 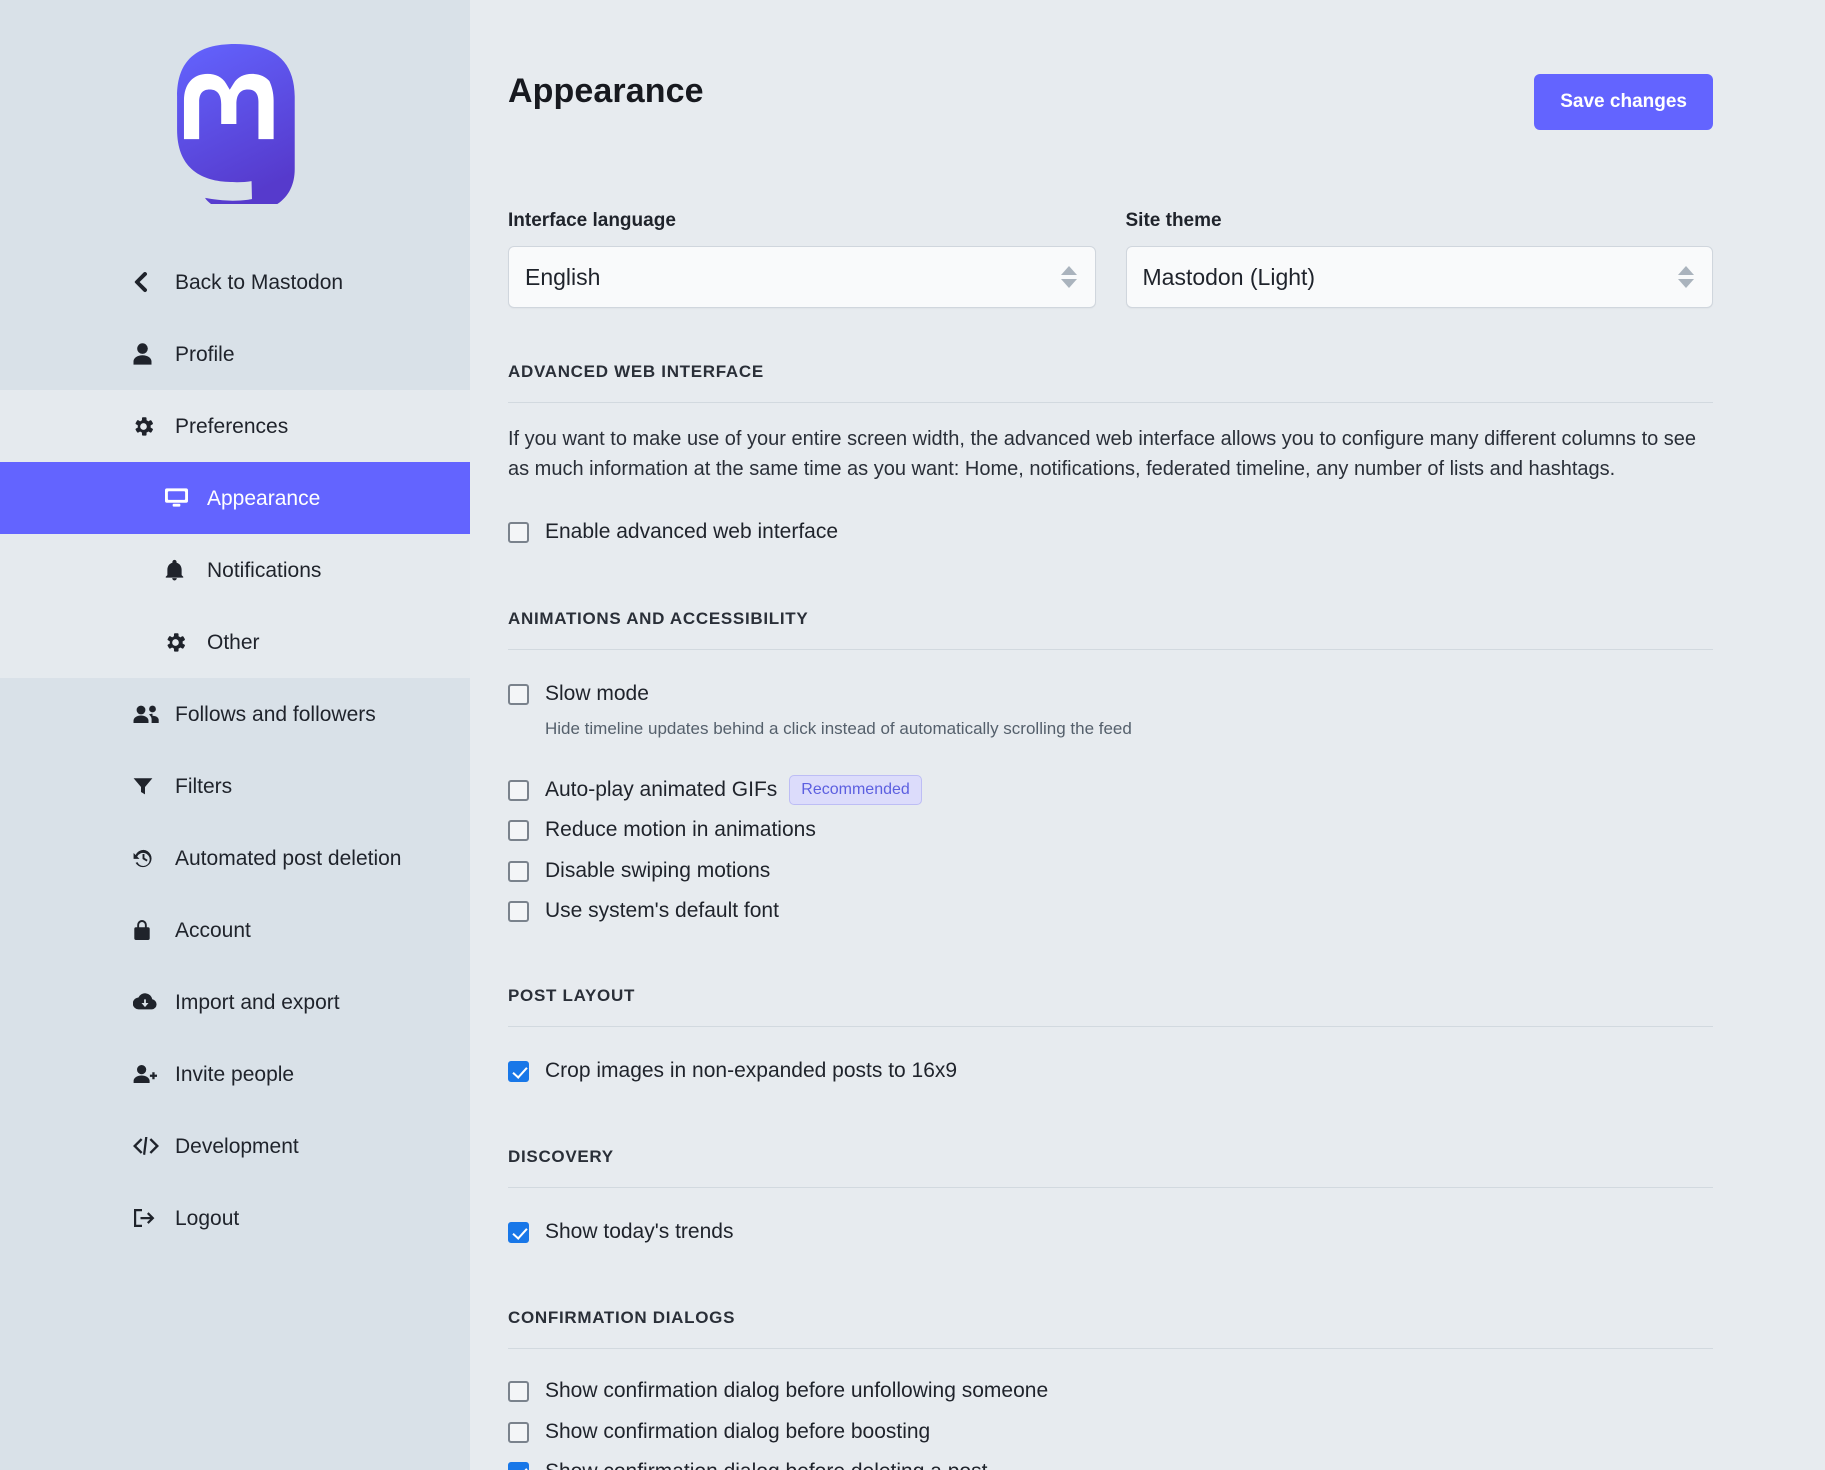 I want to click on sidebar-item-label: Appearance, so click(x=264, y=498).